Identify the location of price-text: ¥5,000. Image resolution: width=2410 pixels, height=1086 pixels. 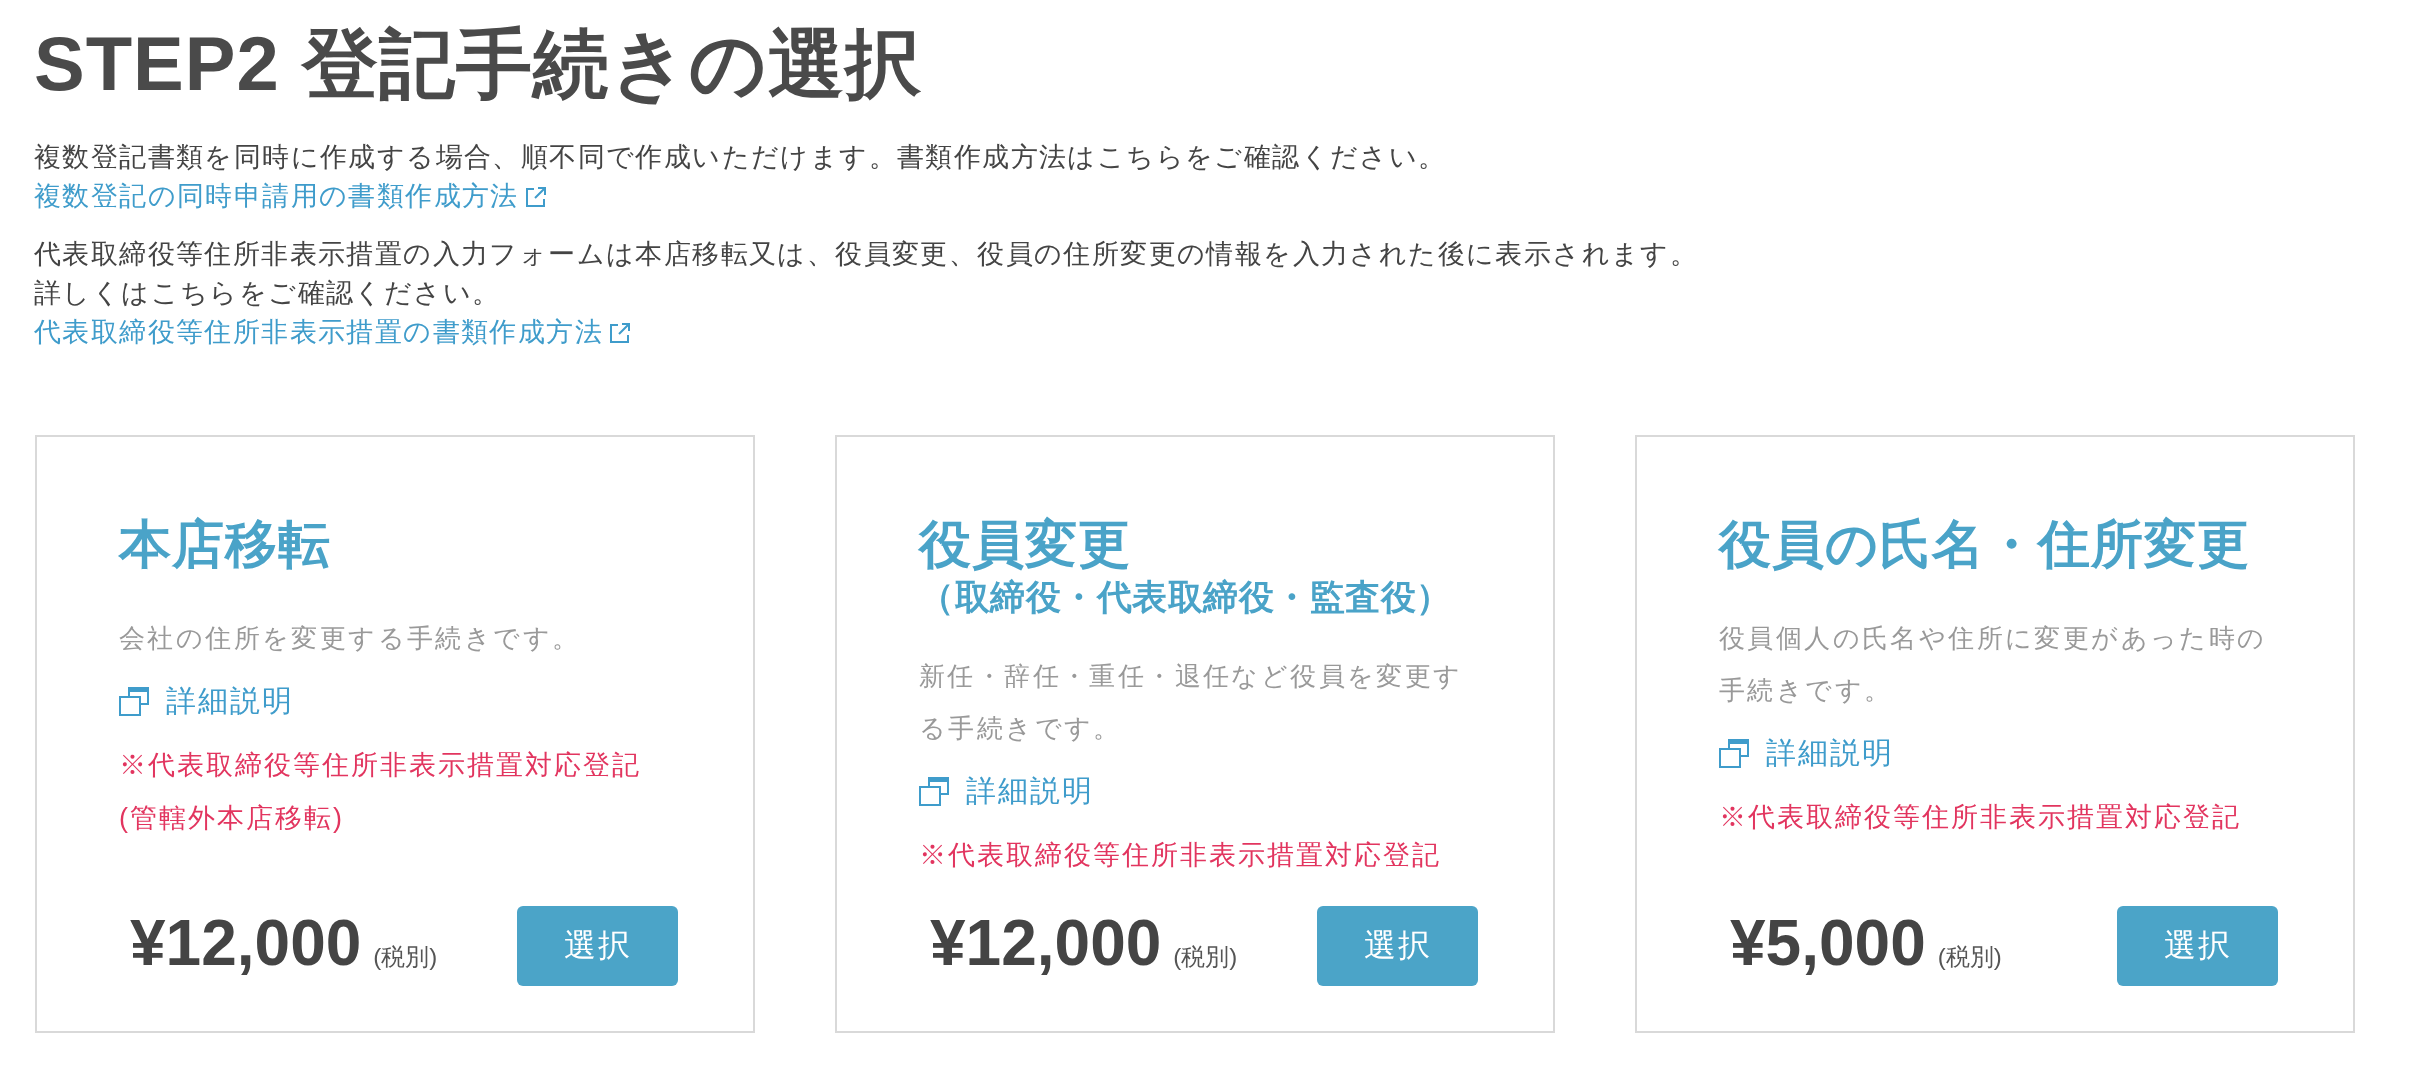
(1828, 943).